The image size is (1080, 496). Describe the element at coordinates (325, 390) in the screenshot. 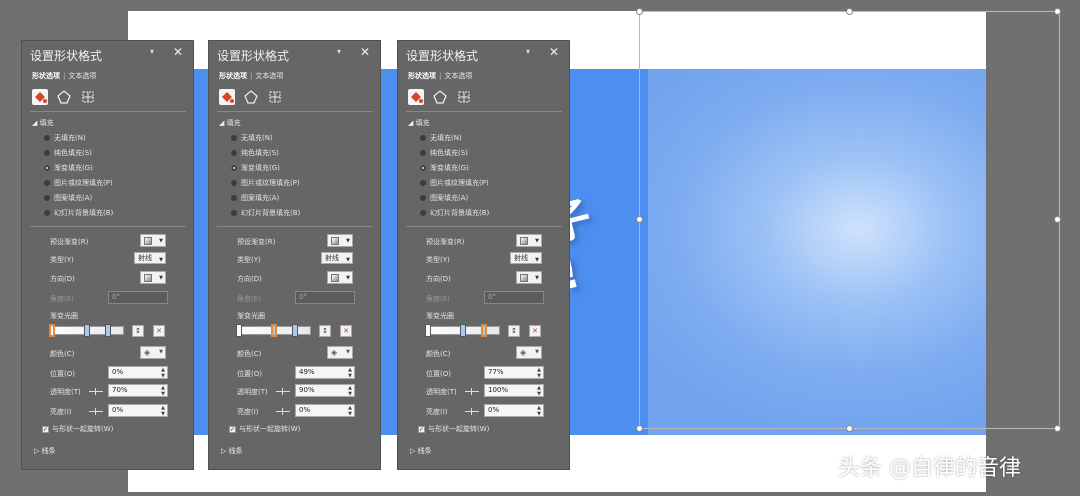

I see `transparency-spinner: 90% ▲ ▼` at that location.